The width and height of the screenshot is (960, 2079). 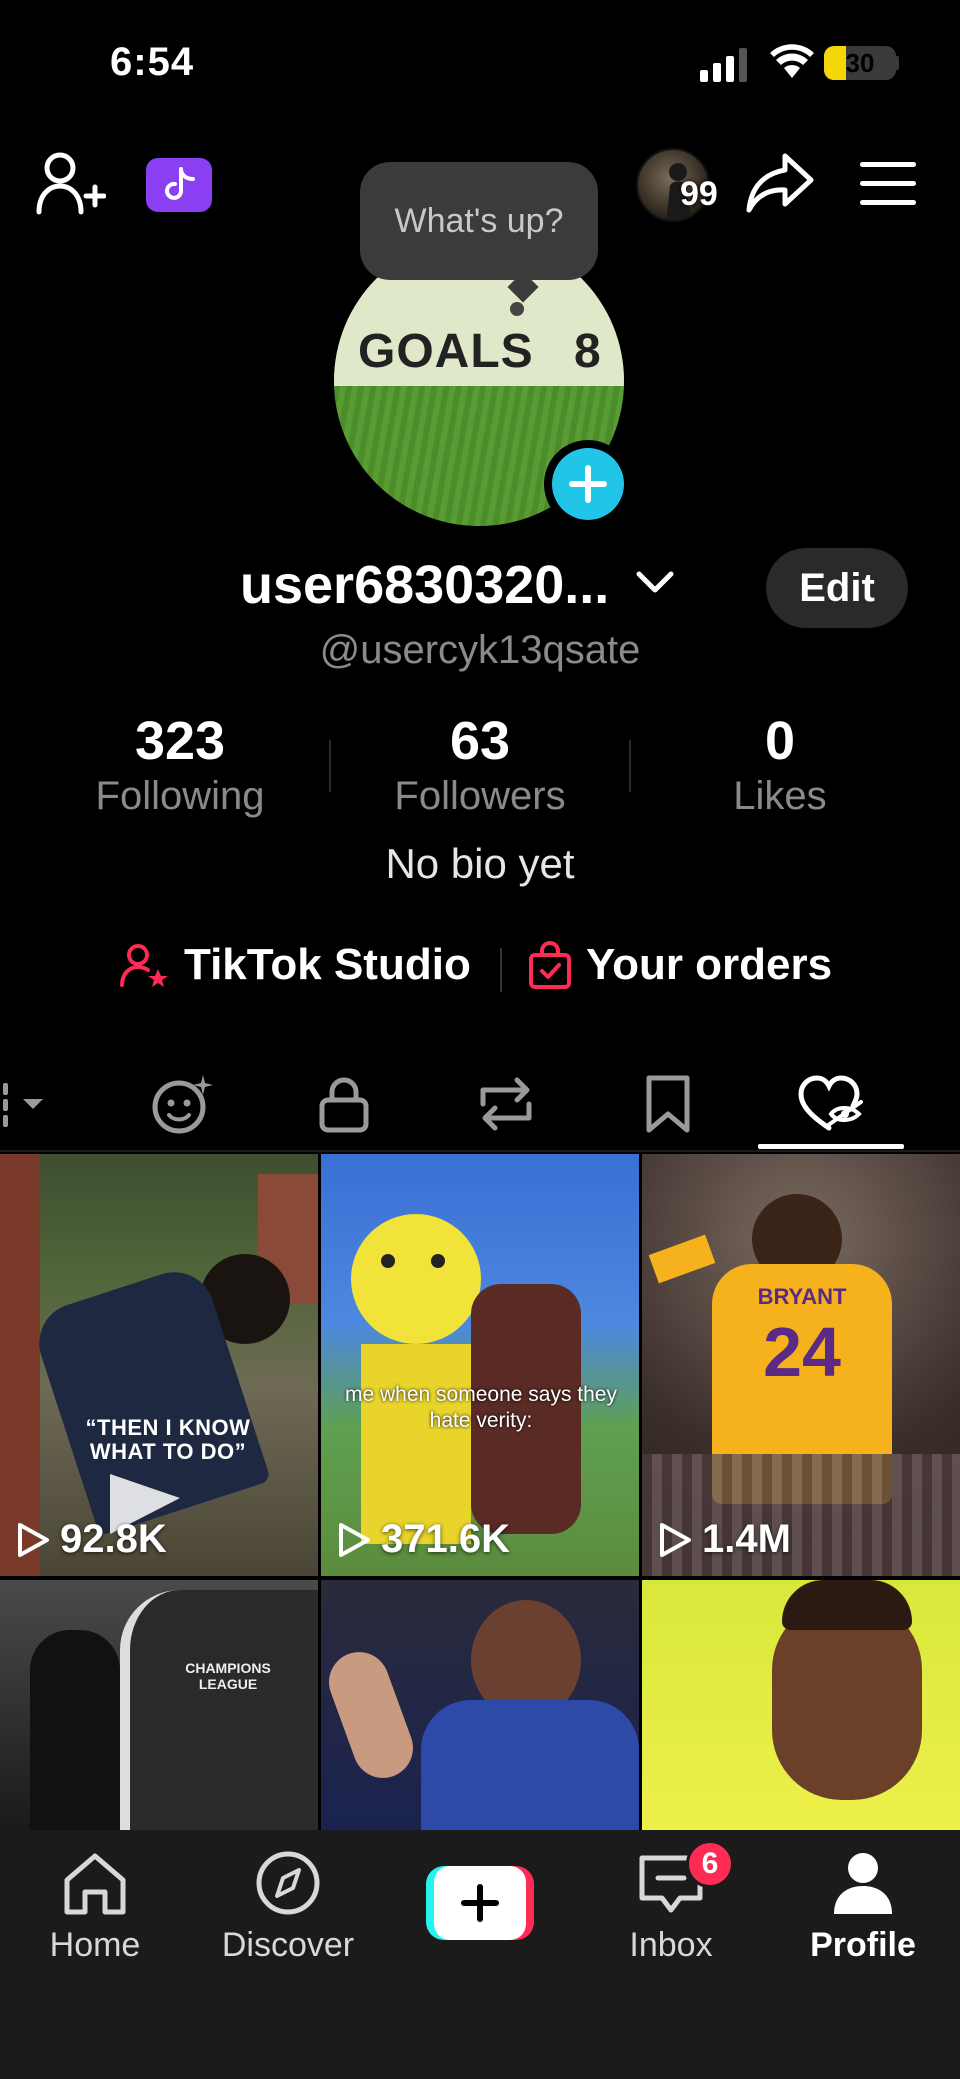 What do you see at coordinates (860, 63) in the screenshot?
I see `battery-icon: 30` at bounding box center [860, 63].